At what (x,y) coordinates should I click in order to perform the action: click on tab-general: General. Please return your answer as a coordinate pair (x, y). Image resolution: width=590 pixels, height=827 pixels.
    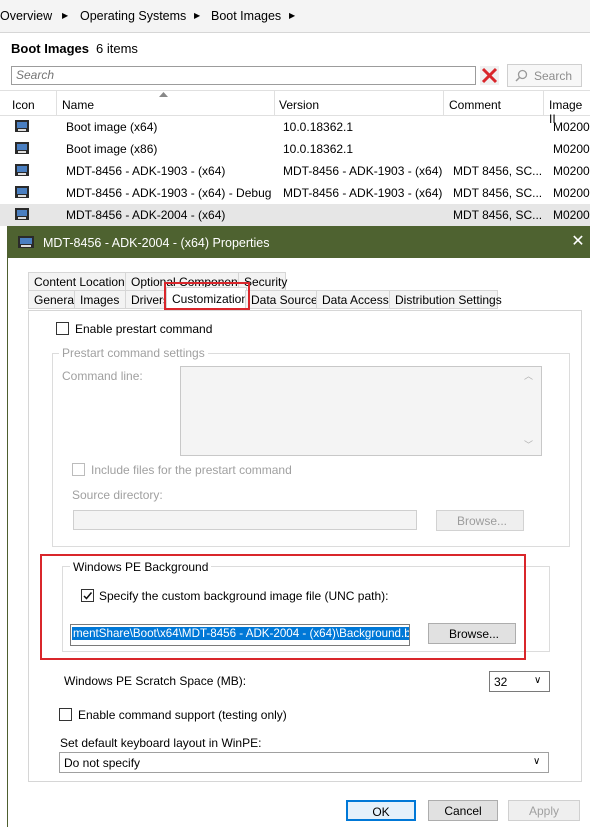
    Looking at the image, I should click on (52, 299).